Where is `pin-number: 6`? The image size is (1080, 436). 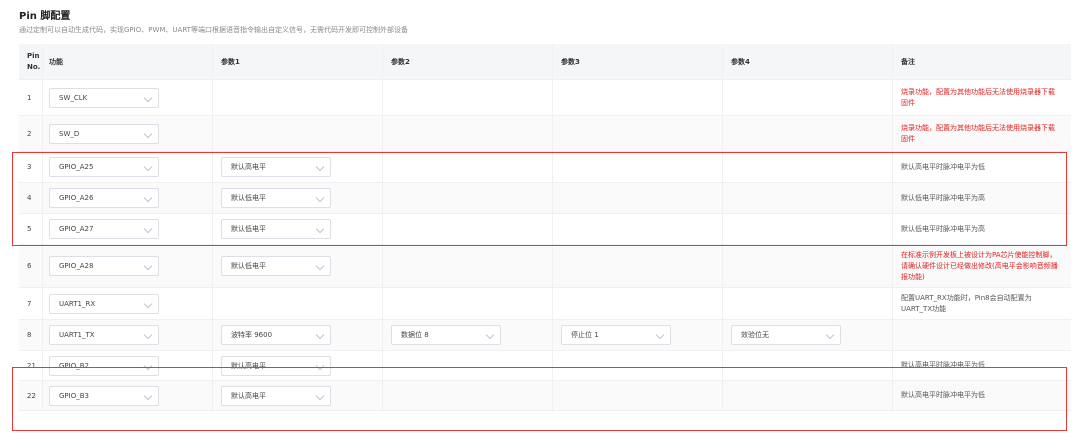 pin-number: 6 is located at coordinates (31, 266).